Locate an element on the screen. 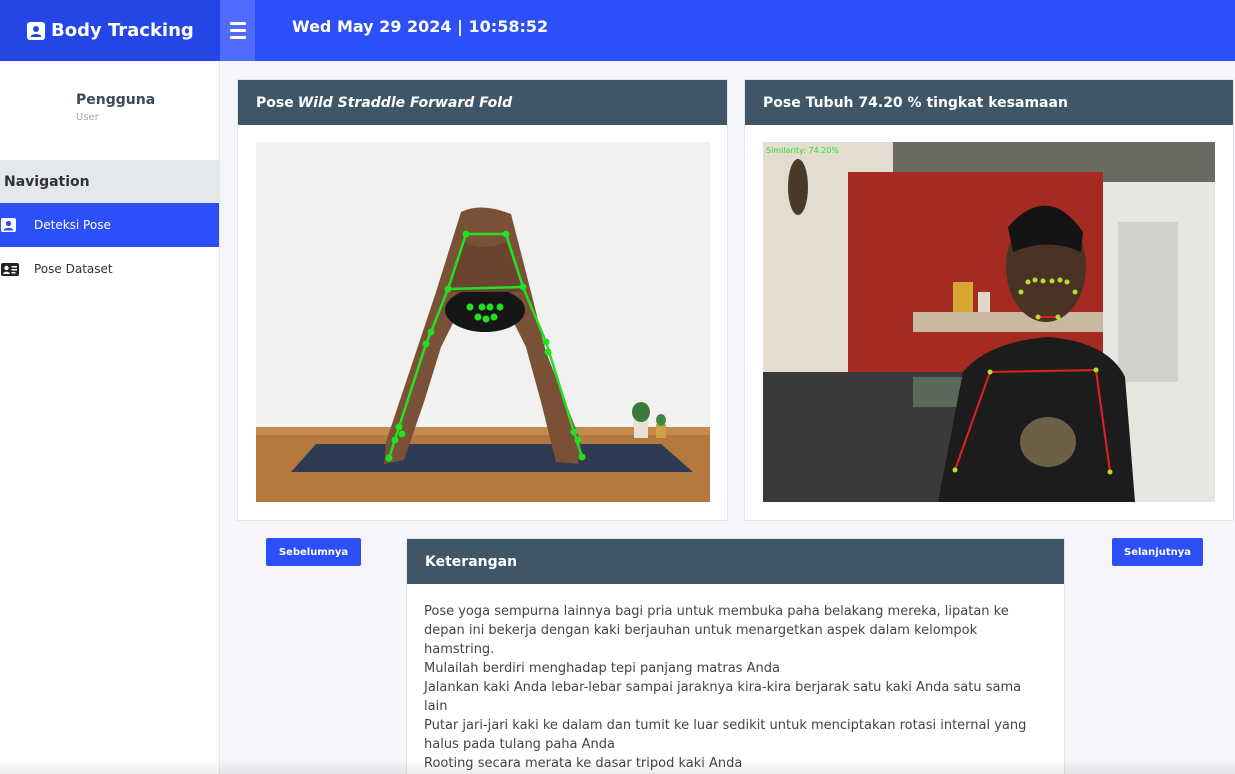  id-card-icon is located at coordinates (17, 269).